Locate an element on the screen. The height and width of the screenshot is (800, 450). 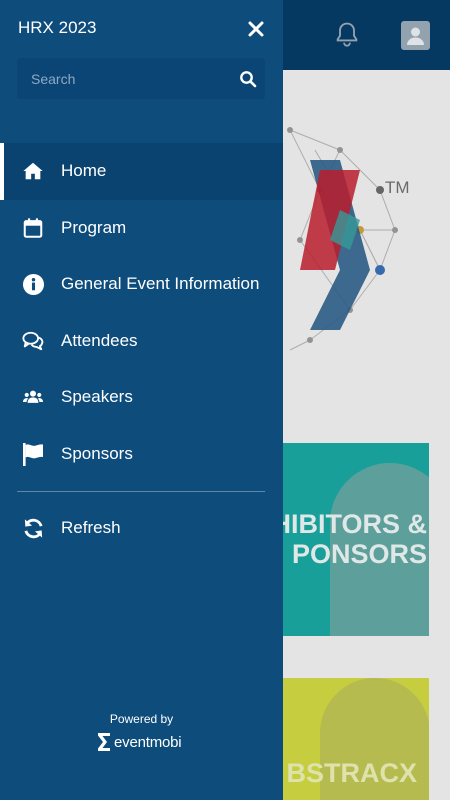
nav-label: Program is located at coordinates (94, 227).